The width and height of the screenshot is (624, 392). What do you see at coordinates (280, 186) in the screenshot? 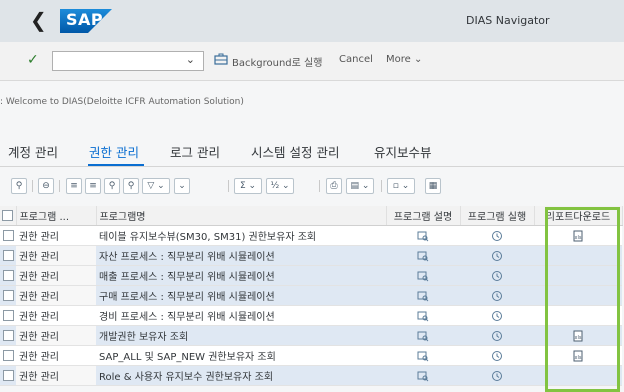
I see `subtotal-icon: ½ ⌄` at bounding box center [280, 186].